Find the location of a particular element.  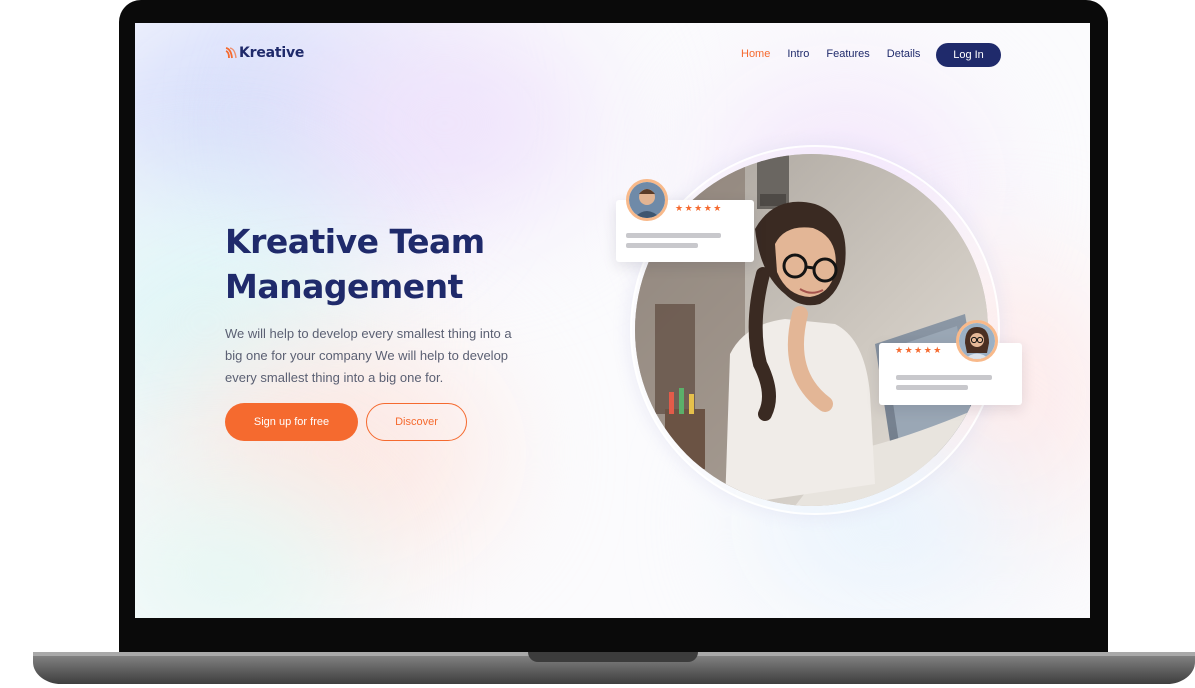

review-card: ★★★★★ is located at coordinates (950, 374).